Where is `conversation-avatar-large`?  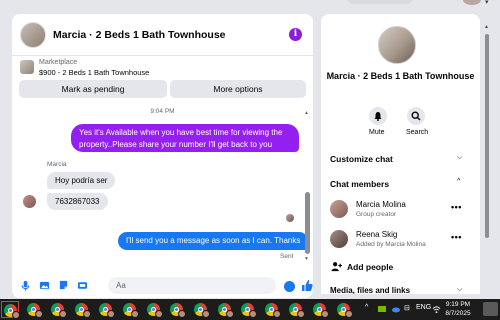
conversation-avatar-large is located at coordinates (397, 45).